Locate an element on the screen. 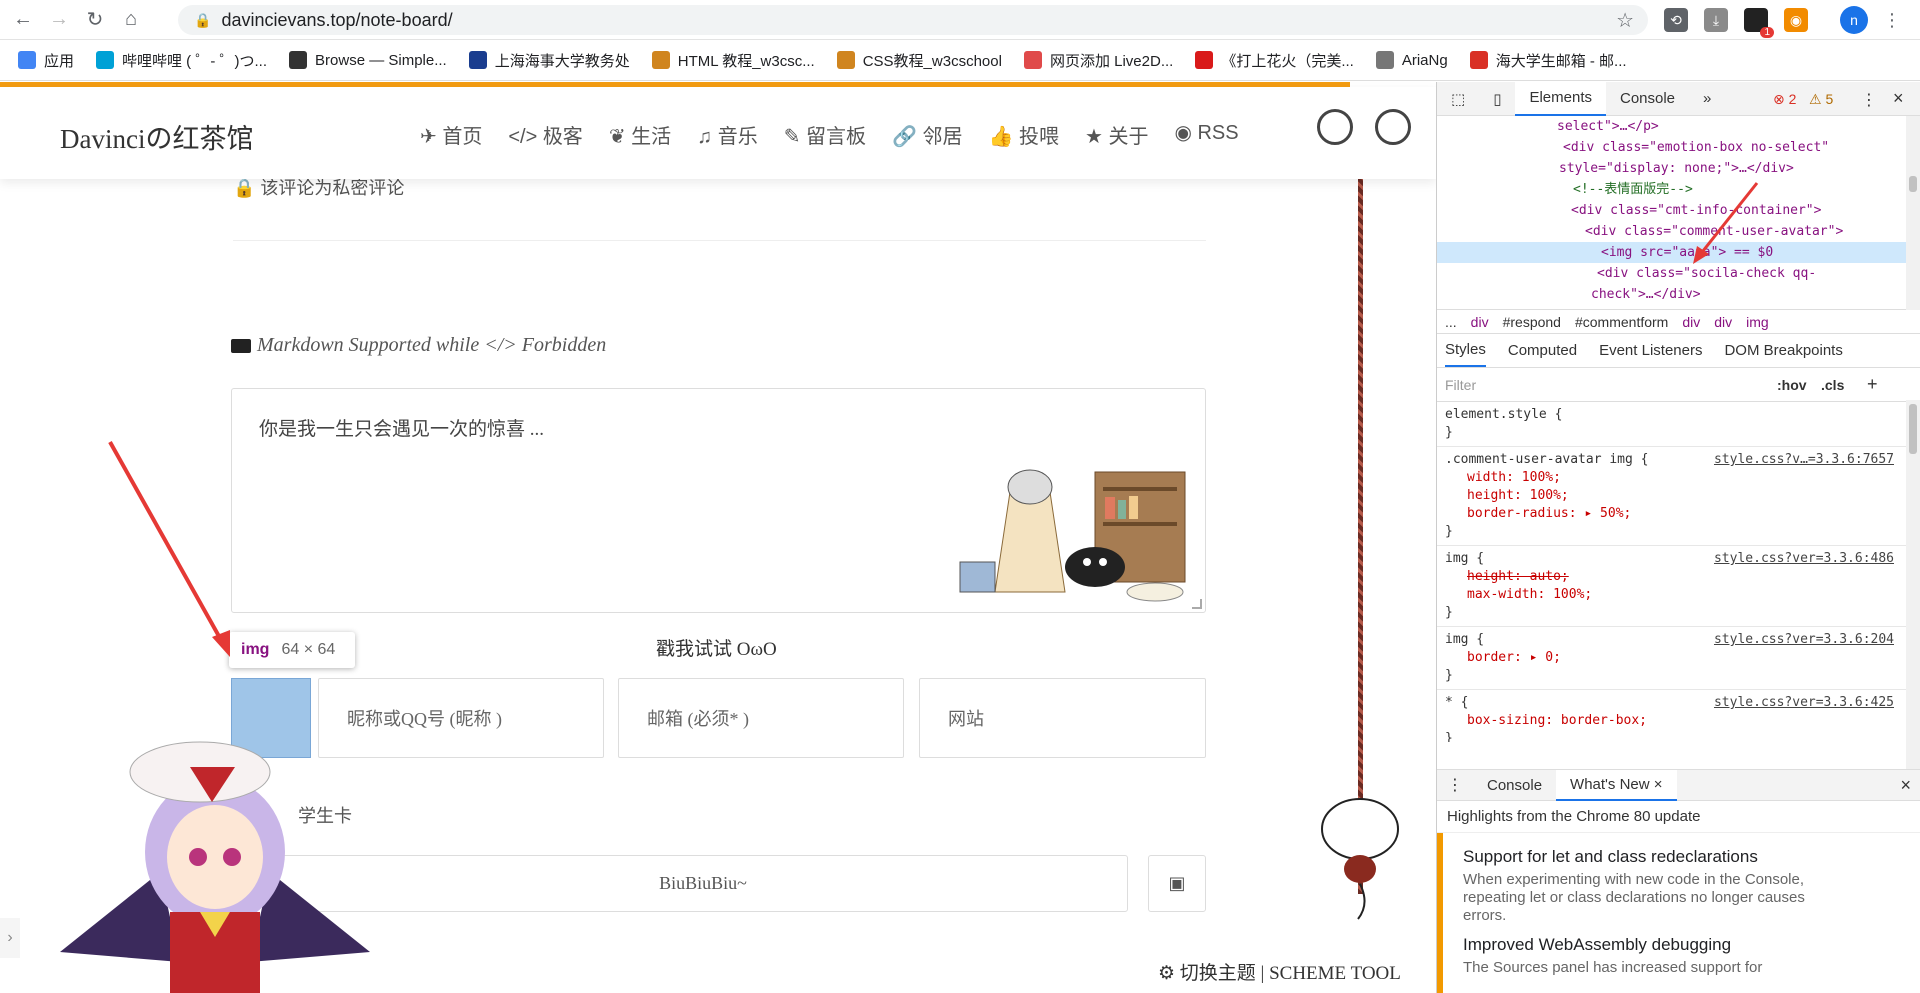 The height and width of the screenshot is (993, 1920). rule-property: height: auto; is located at coordinates (1678, 577).